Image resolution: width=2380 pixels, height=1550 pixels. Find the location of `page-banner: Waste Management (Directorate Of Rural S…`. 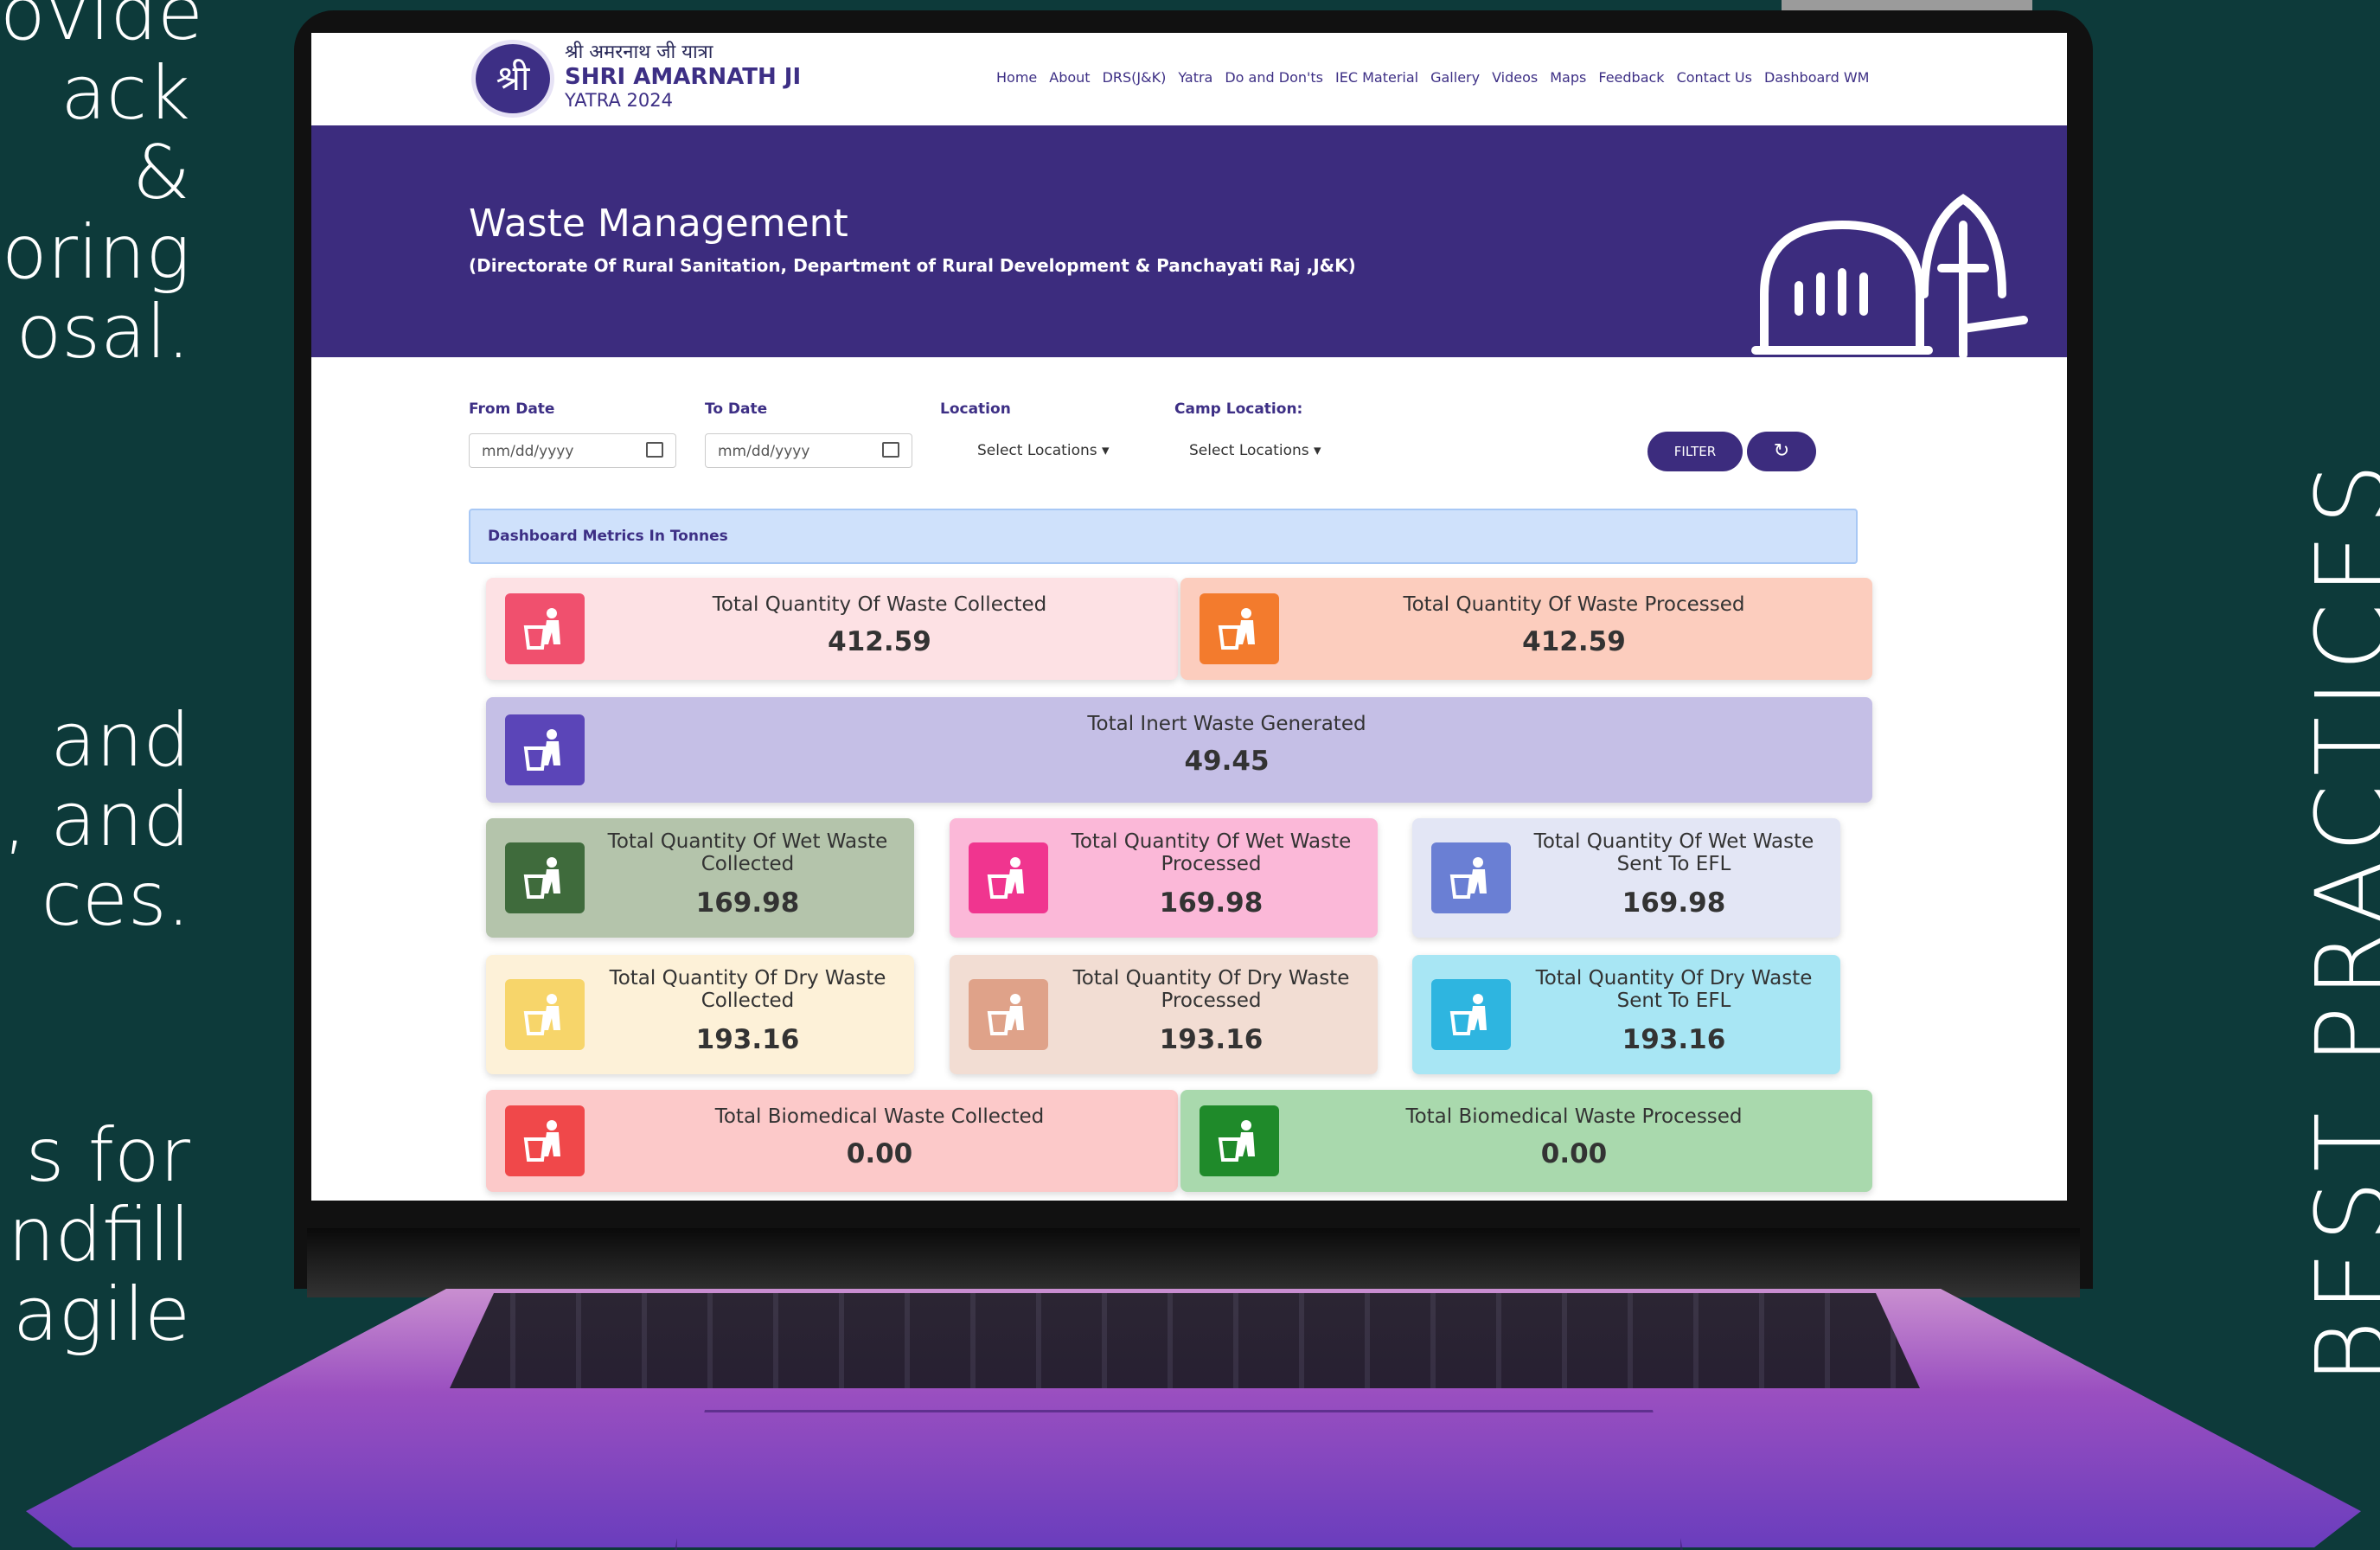

page-banner: Waste Management (Directorate Of Rural S… is located at coordinates (1189, 241).